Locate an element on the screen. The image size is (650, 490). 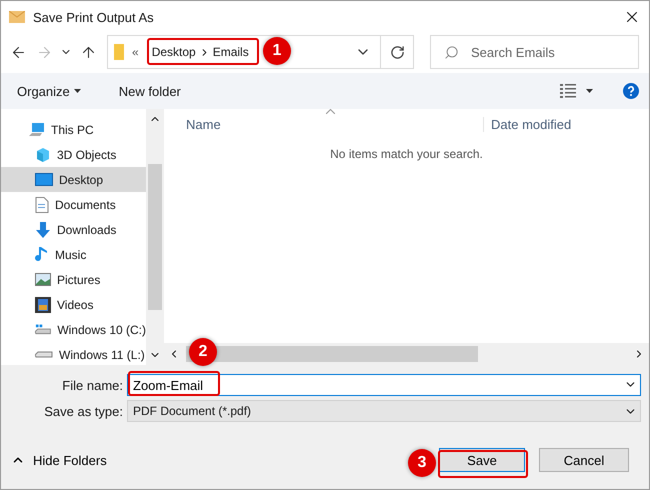
sidebar-item: 3D Objects is located at coordinates (73, 154).